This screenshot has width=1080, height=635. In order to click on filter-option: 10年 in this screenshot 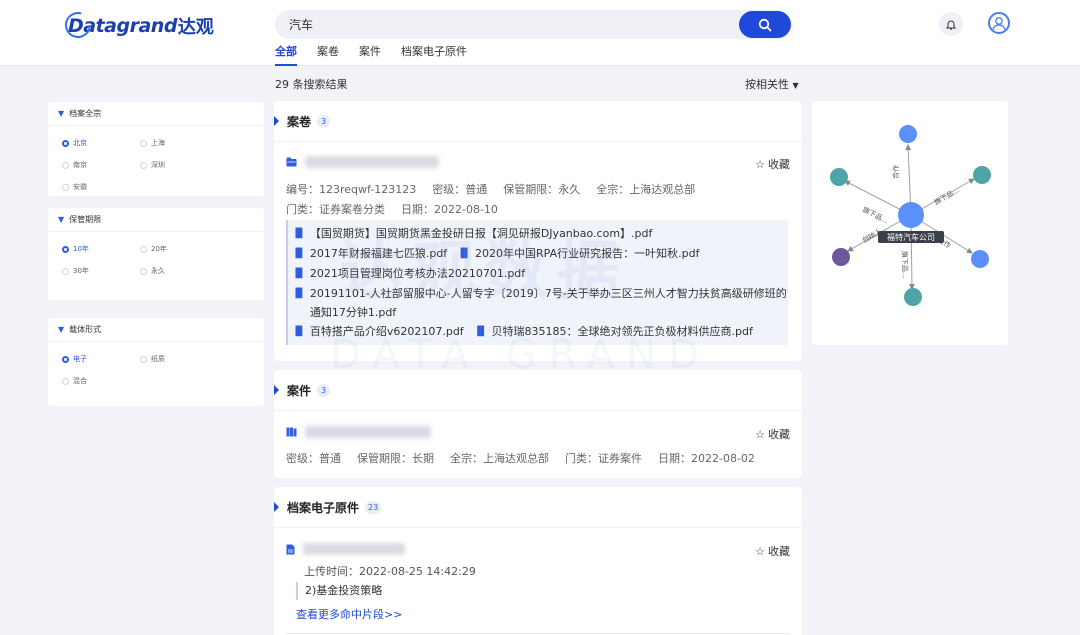, I will do `click(101, 249)`.